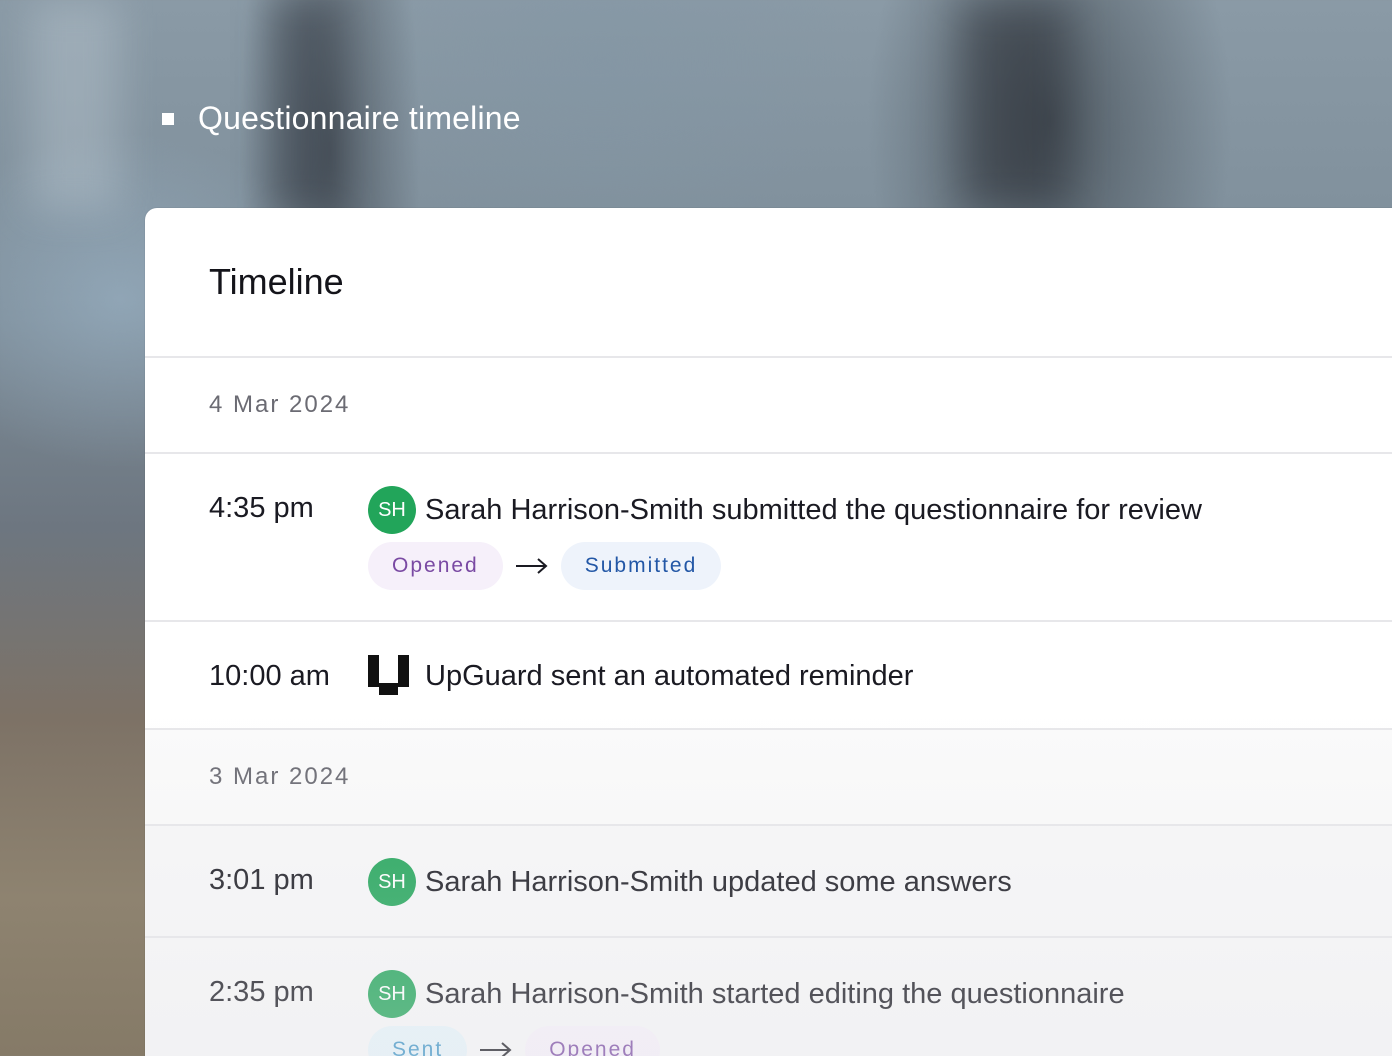 The height and width of the screenshot is (1056, 1392). What do you see at coordinates (261, 508) in the screenshot?
I see `event-time: 4:35 pm` at bounding box center [261, 508].